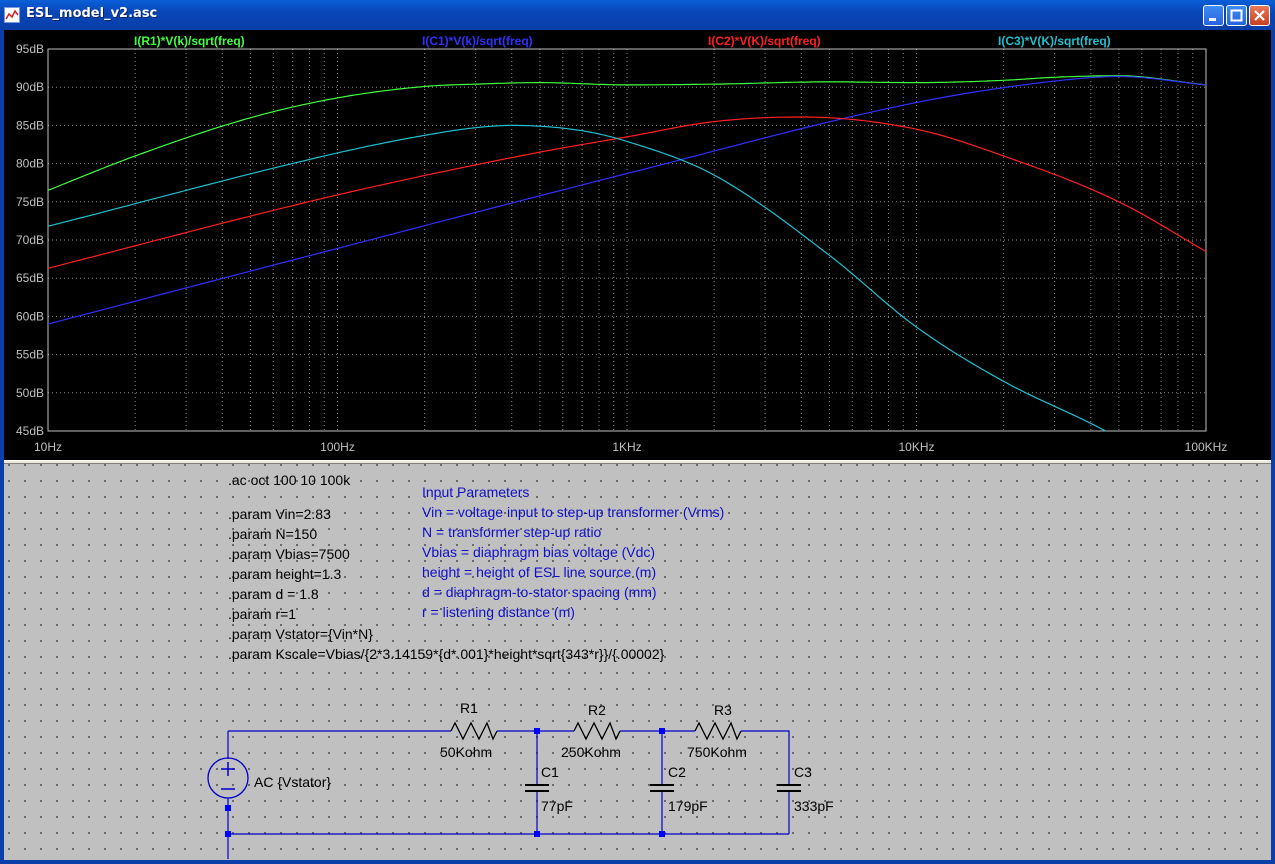  I want to click on trace-label-c2: I(C2)*V(K)/sqrt(freq), so click(764, 41).